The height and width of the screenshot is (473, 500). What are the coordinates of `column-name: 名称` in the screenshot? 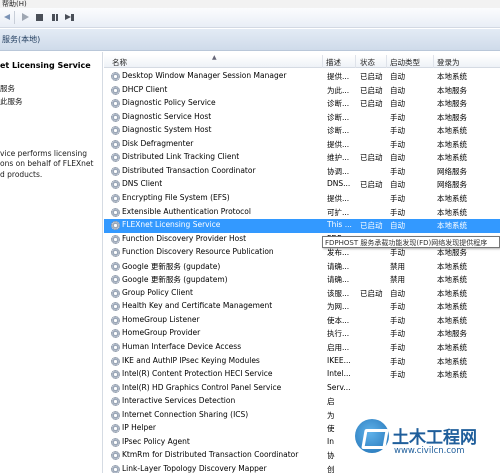 It's located at (119, 62).